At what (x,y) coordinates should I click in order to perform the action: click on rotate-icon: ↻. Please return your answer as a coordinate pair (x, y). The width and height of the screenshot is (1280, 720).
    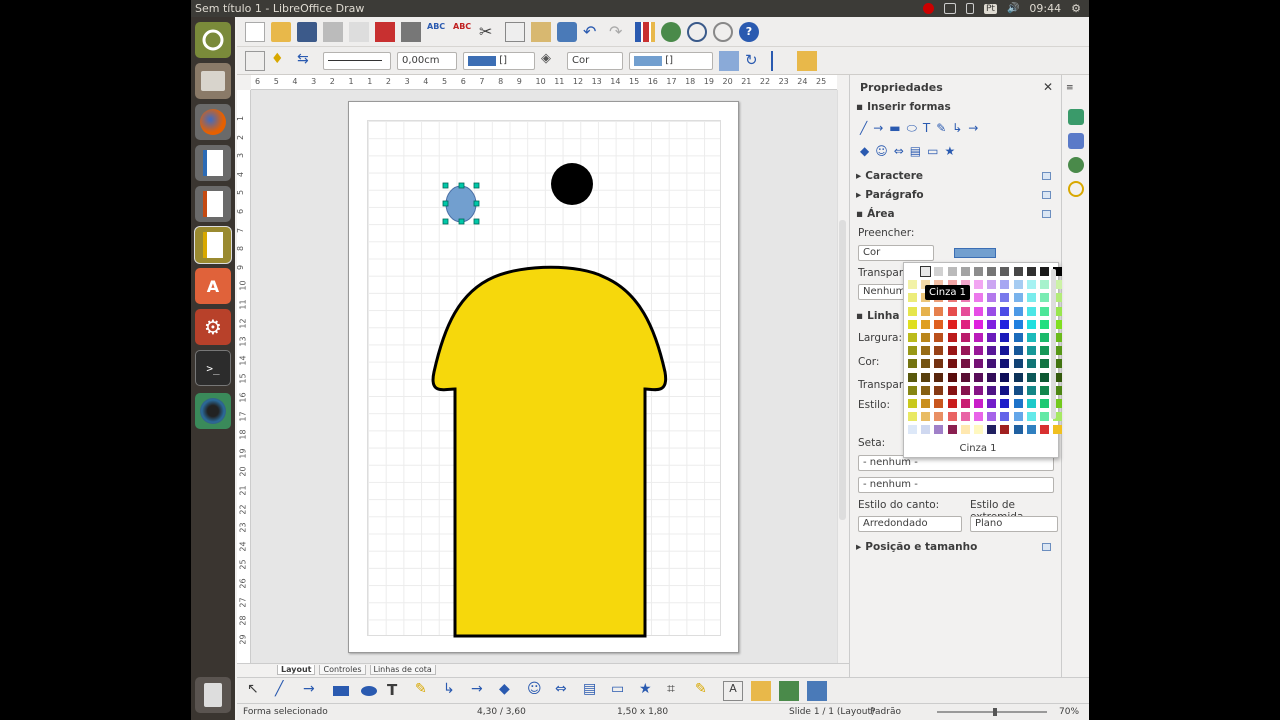
    Looking at the image, I should click on (755, 61).